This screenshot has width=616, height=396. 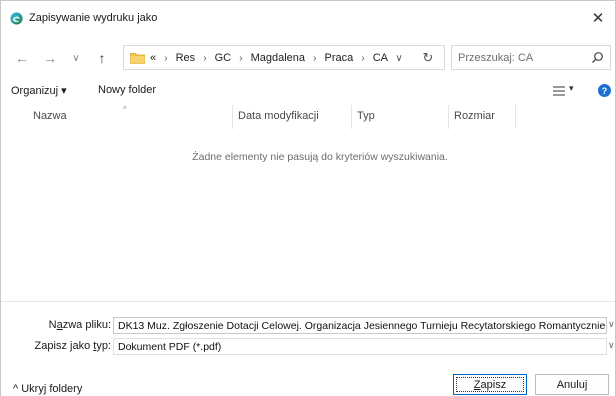 What do you see at coordinates (278, 58) in the screenshot?
I see `breadcrumb-item: Magdalena` at bounding box center [278, 58].